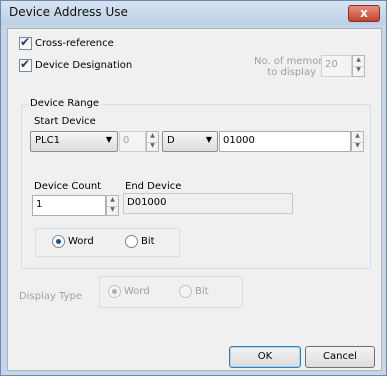  Describe the element at coordinates (239, 140) in the screenshot. I see `address-value: 01000` at that location.